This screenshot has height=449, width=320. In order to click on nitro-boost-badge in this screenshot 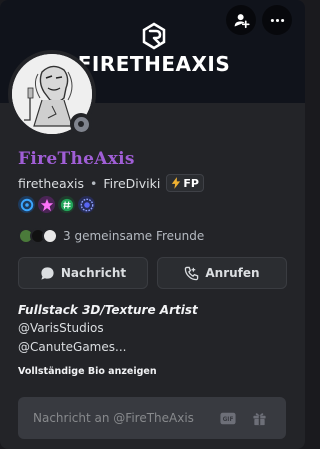, I will do `click(46, 204)`.